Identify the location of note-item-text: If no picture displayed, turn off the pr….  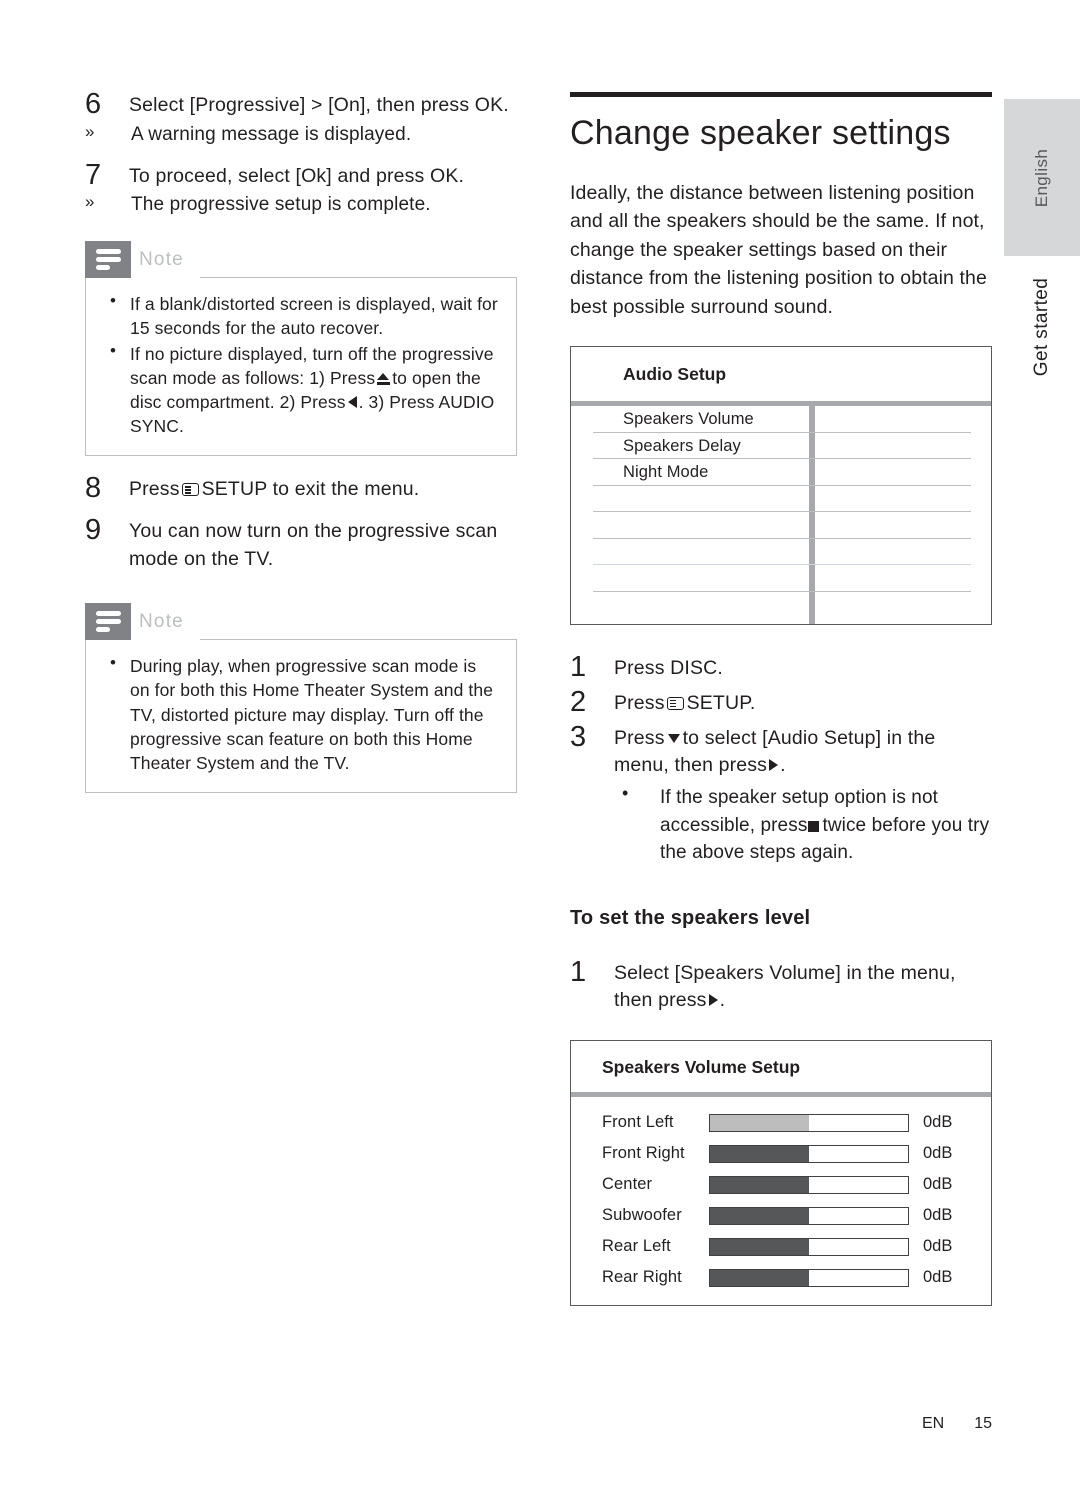
(314, 390).